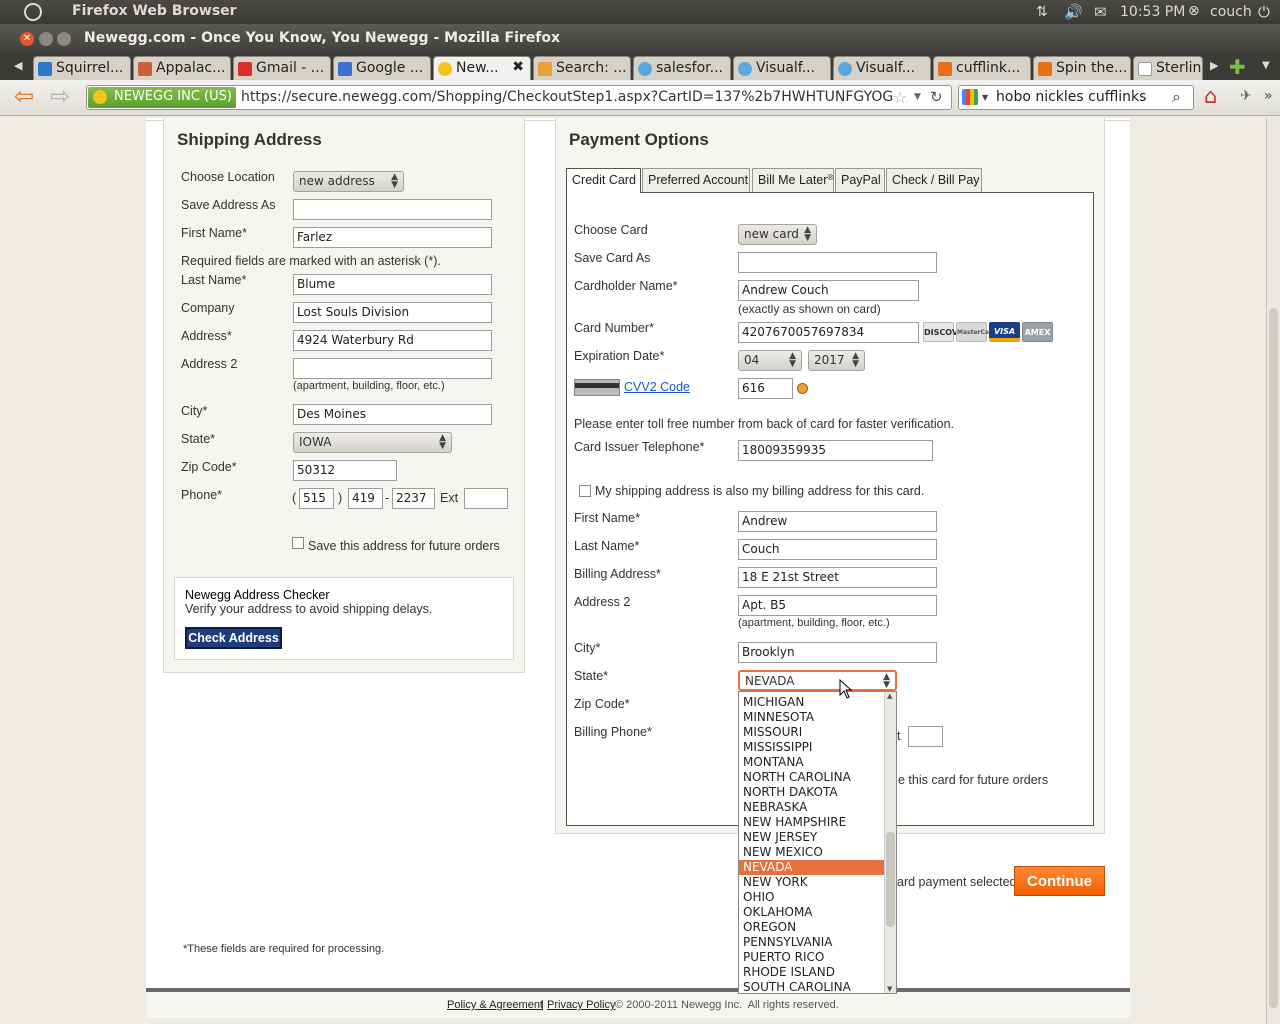  I want to click on policy-agreement-link: Policy & Agreement, so click(495, 1005).